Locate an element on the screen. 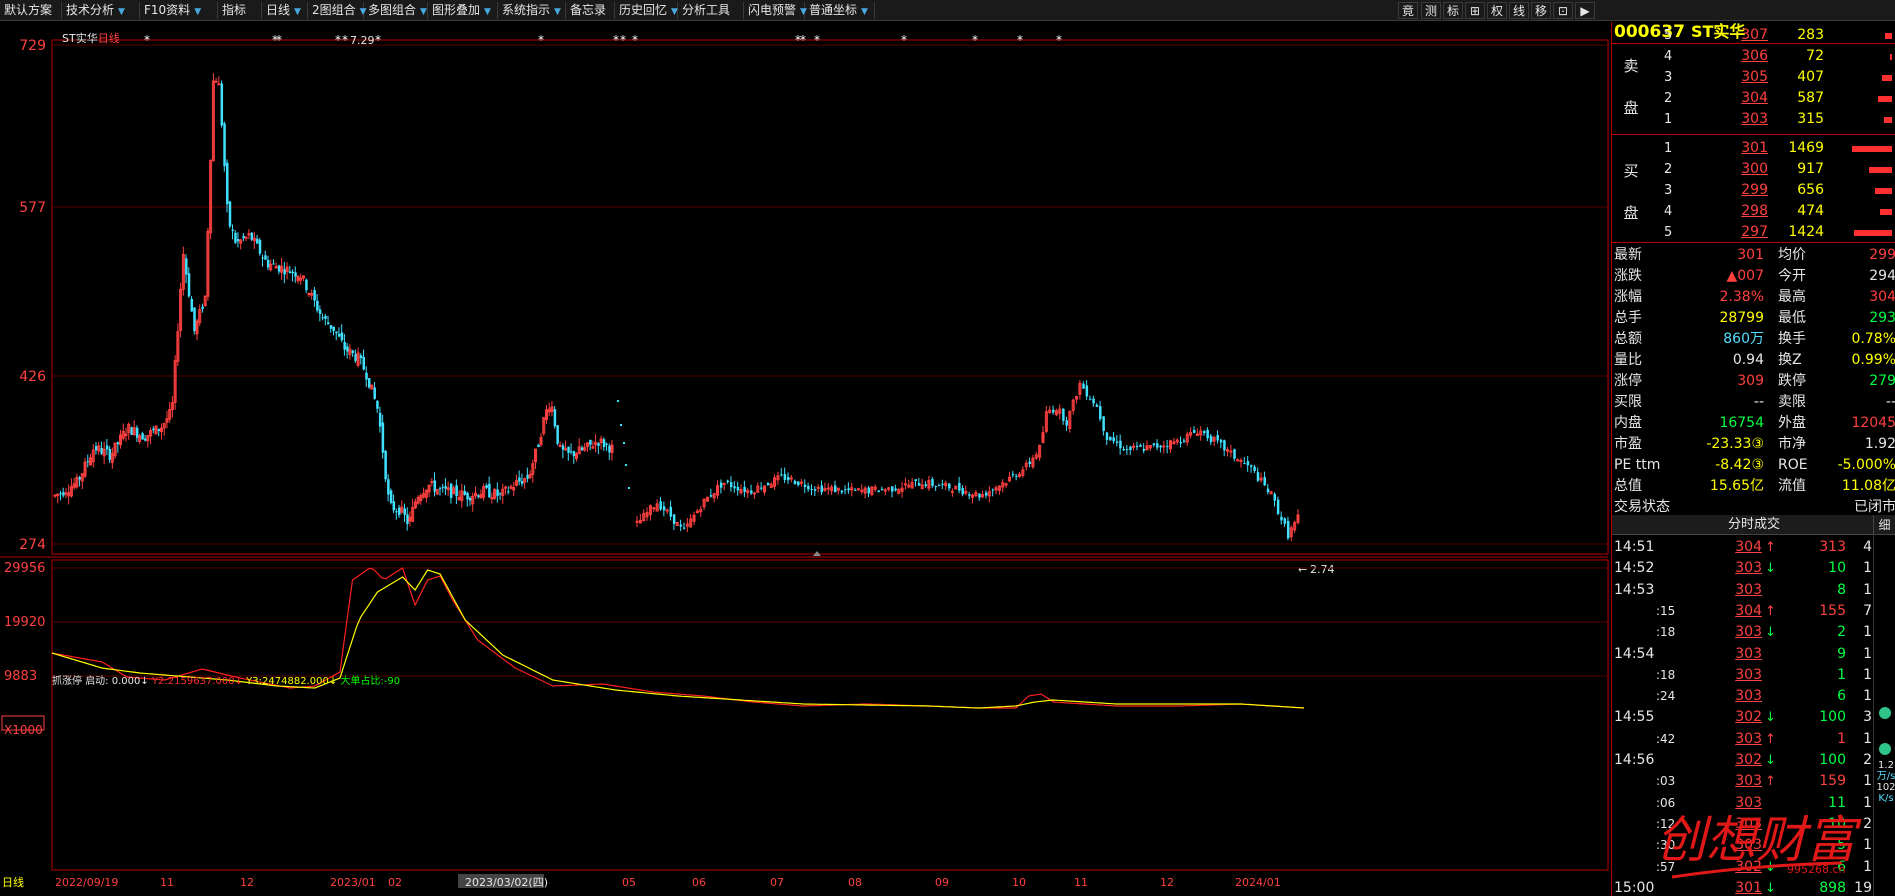 Image resolution: width=1895 pixels, height=896 pixels. toolbar-right-button: ▶ is located at coordinates (1585, 10).